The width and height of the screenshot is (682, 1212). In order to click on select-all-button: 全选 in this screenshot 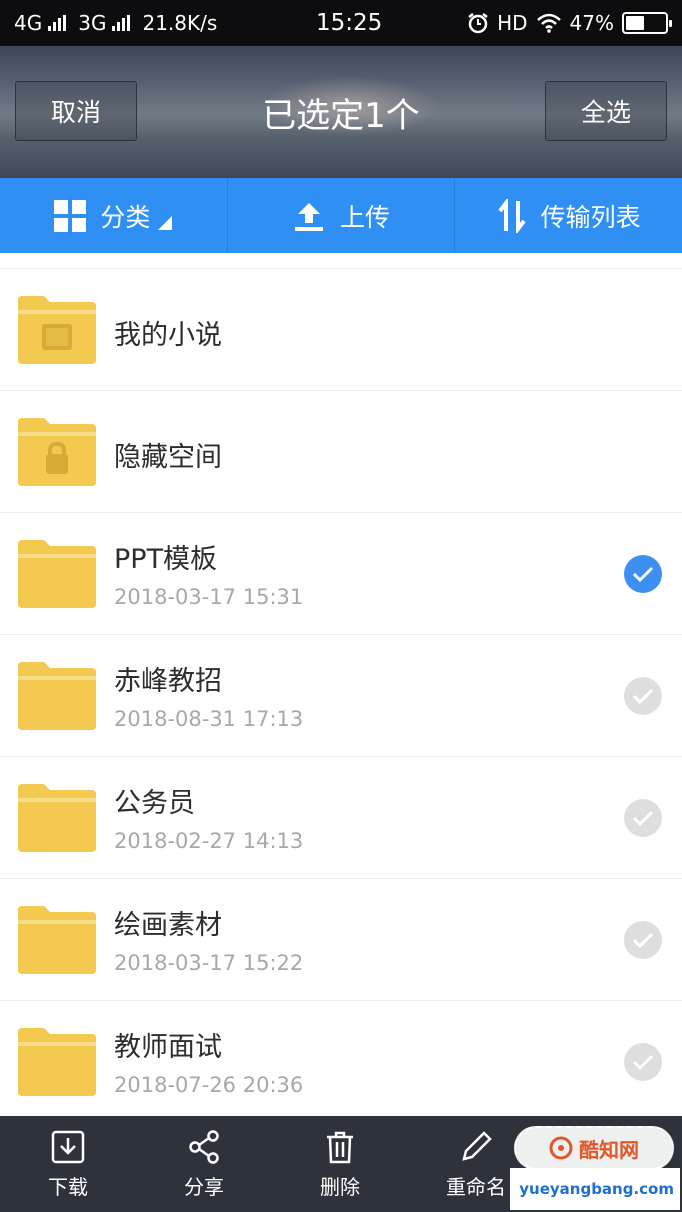, I will do `click(606, 111)`.